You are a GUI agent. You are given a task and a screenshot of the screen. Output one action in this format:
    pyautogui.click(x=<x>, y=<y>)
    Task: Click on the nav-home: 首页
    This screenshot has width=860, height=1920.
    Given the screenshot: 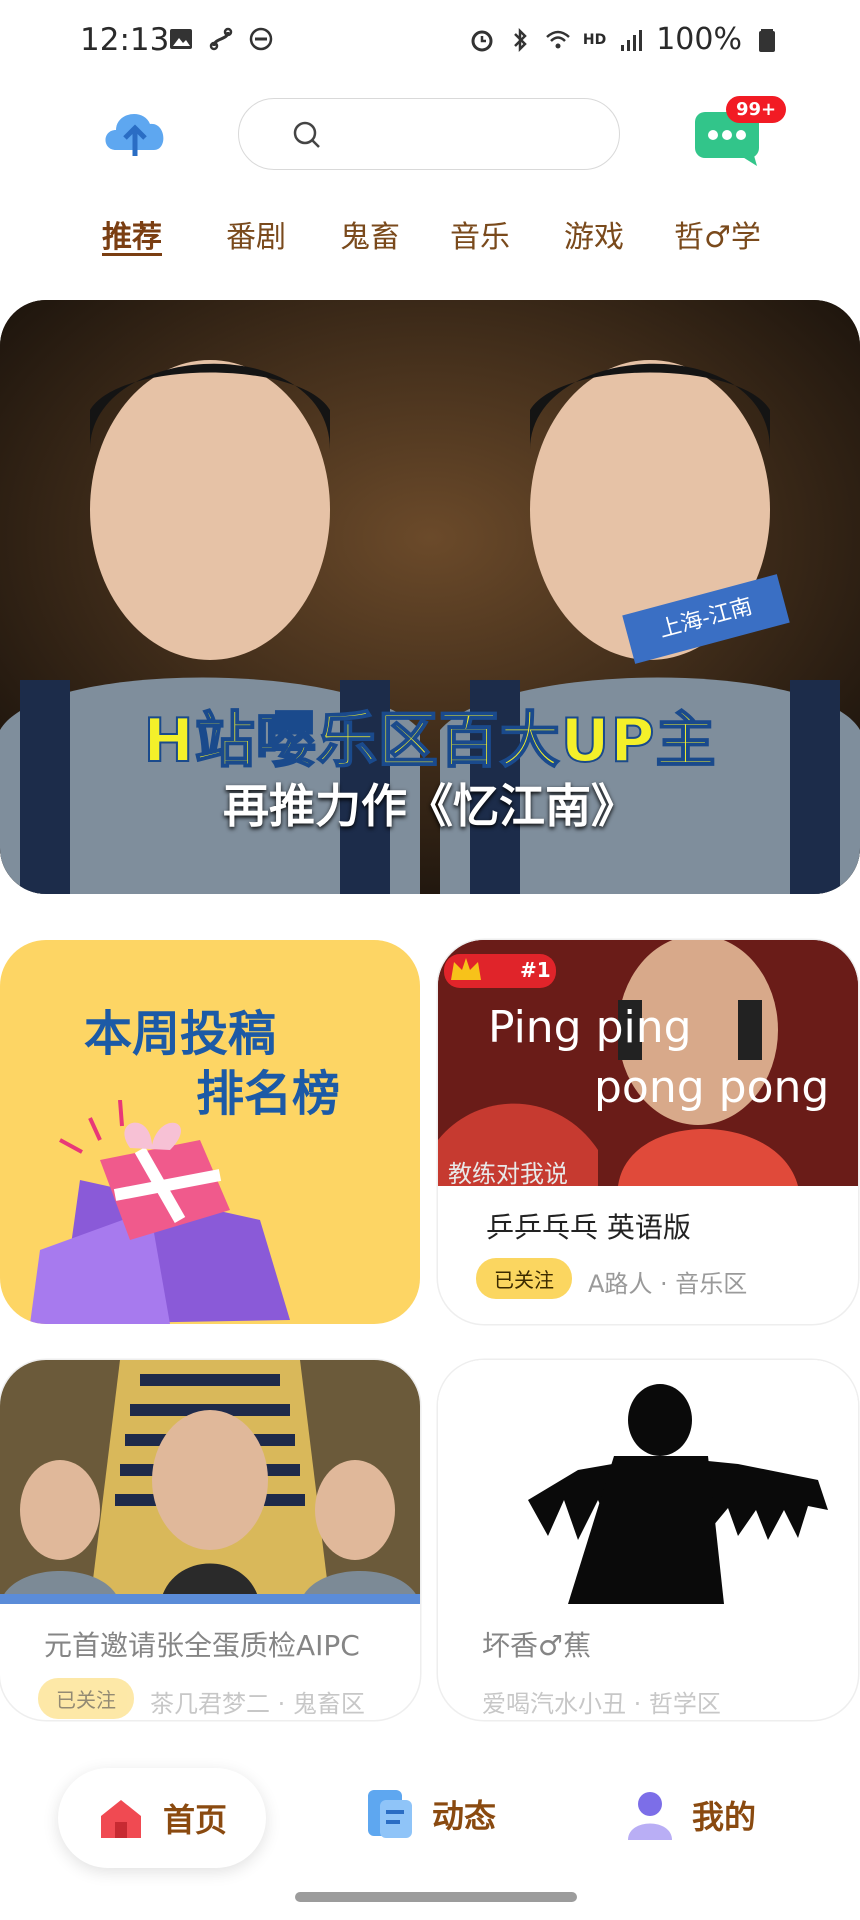 What is the action you would take?
    pyautogui.click(x=162, y=1818)
    